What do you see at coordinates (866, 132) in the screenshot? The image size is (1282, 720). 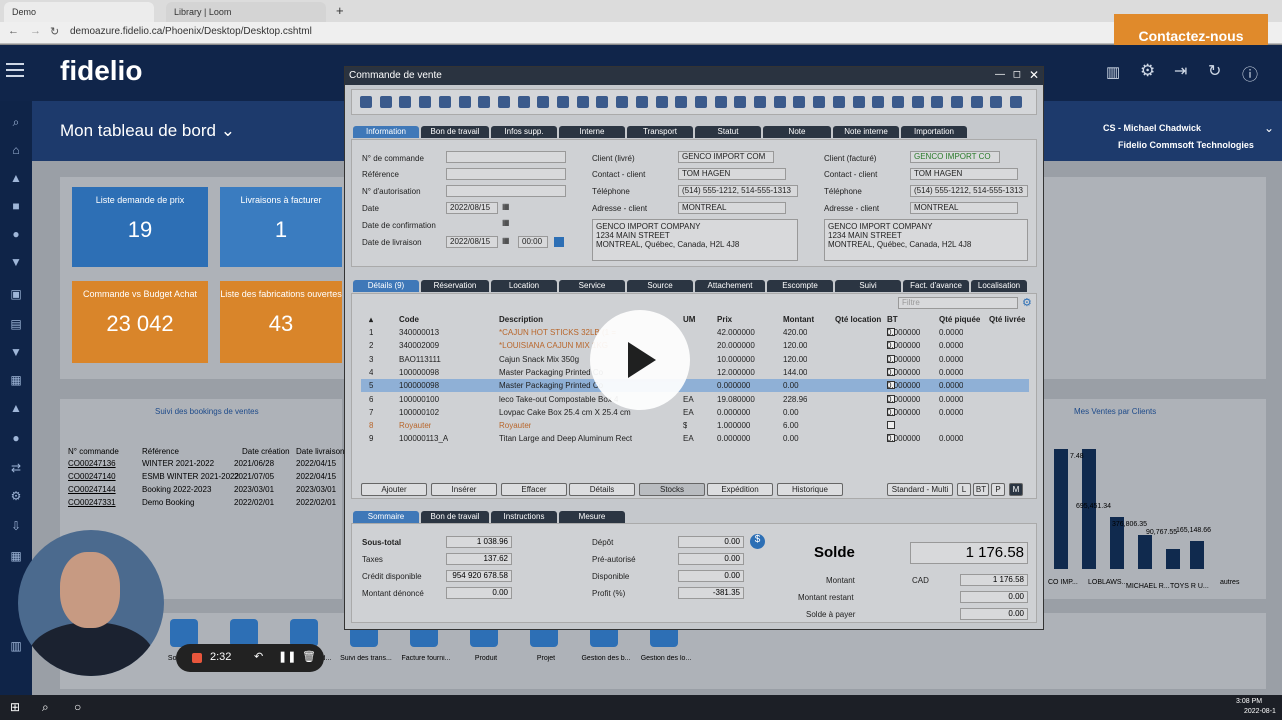 I see `tab-top_tabs-7: Note interne` at bounding box center [866, 132].